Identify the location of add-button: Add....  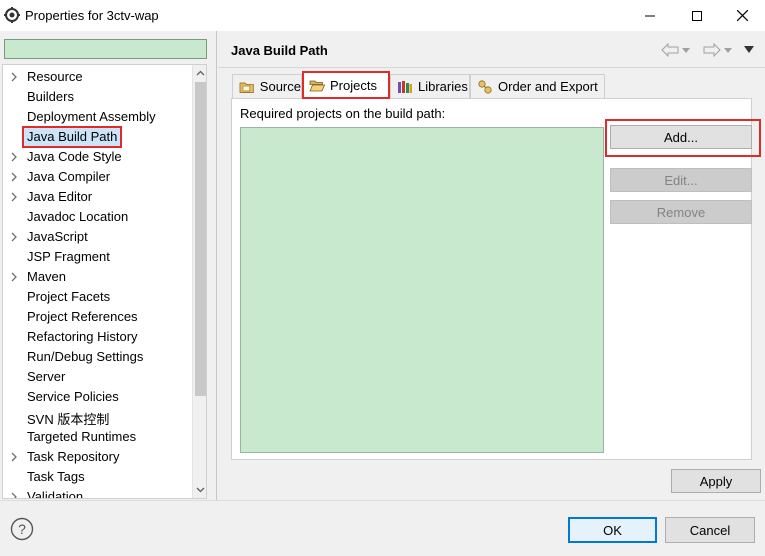
(681, 137).